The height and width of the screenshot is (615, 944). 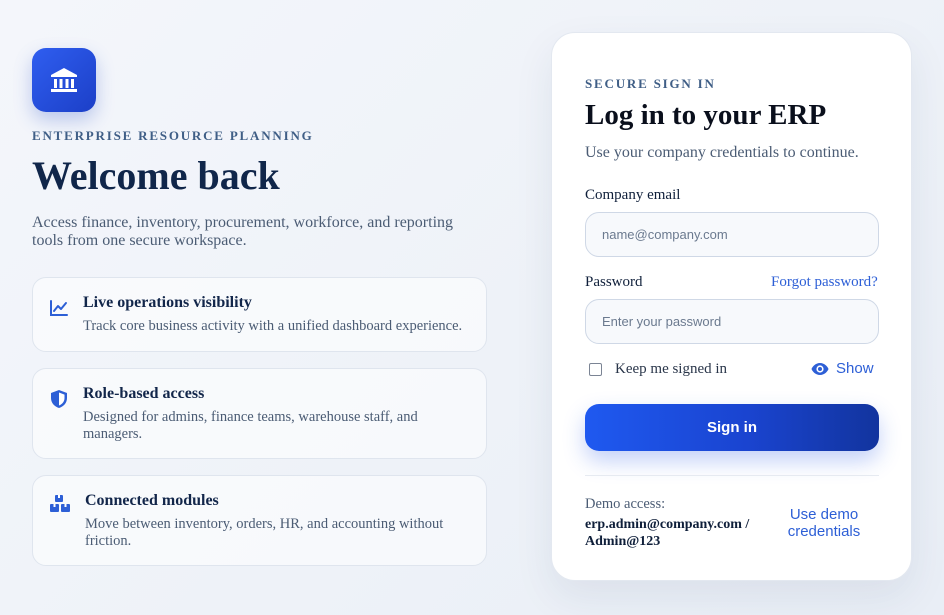 I want to click on email-field, so click(x=732, y=234).